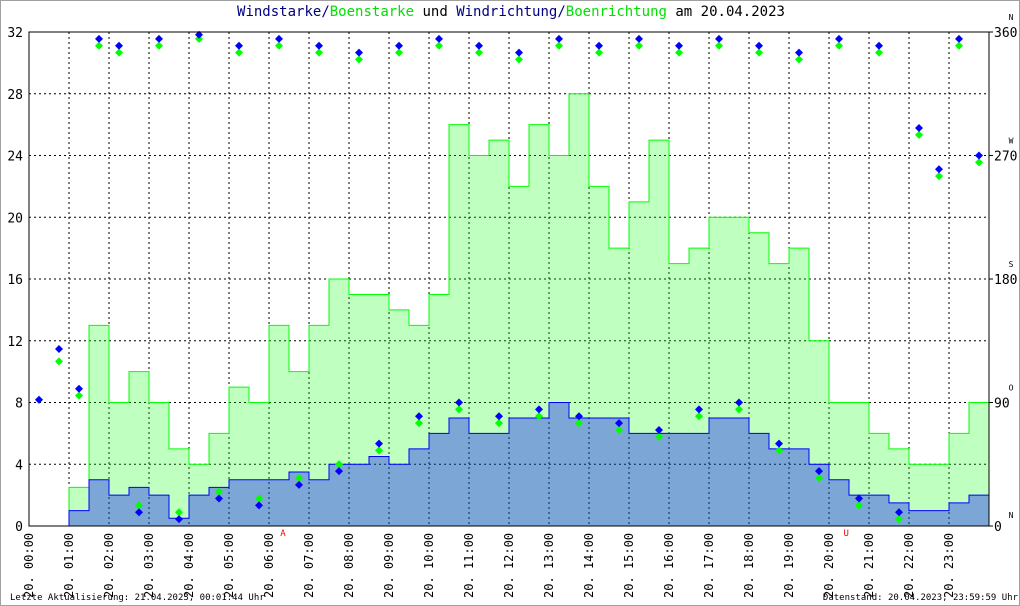 Image resolution: width=1020 pixels, height=606 pixels. Describe the element at coordinates (549, 565) in the screenshot. I see `x-tick-label: 20. 13:00` at that location.